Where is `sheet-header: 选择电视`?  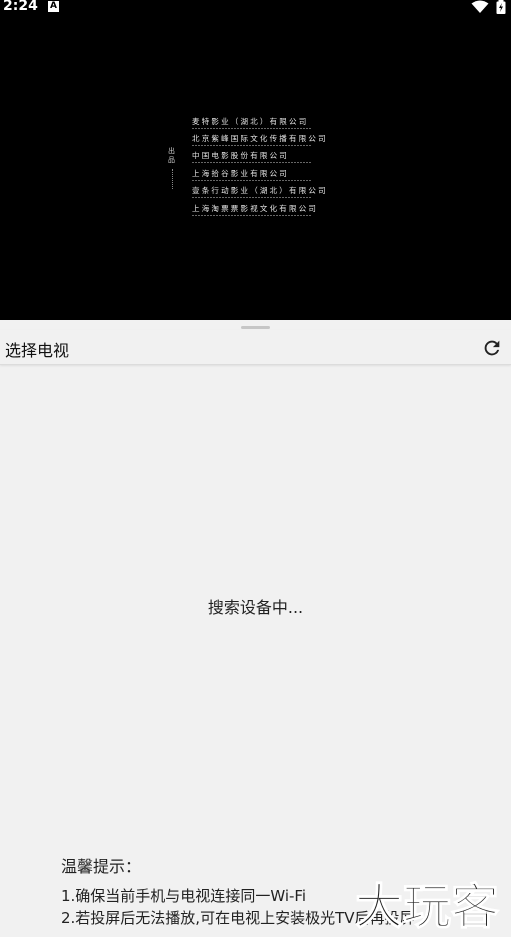 sheet-header: 选择电视 is located at coordinates (255, 347).